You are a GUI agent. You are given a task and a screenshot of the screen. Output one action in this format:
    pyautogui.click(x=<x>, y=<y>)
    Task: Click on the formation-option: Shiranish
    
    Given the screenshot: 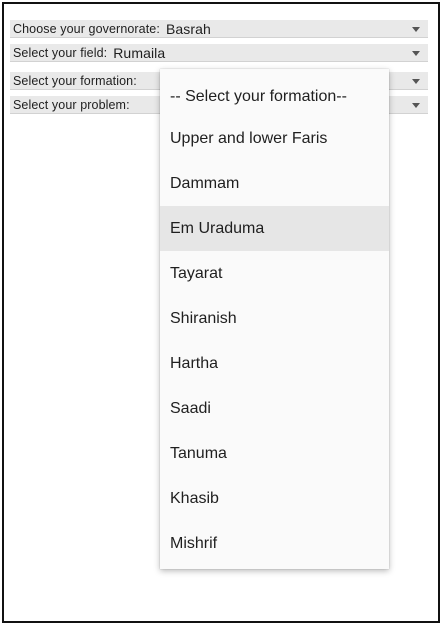 What is the action you would take?
    pyautogui.click(x=274, y=318)
    